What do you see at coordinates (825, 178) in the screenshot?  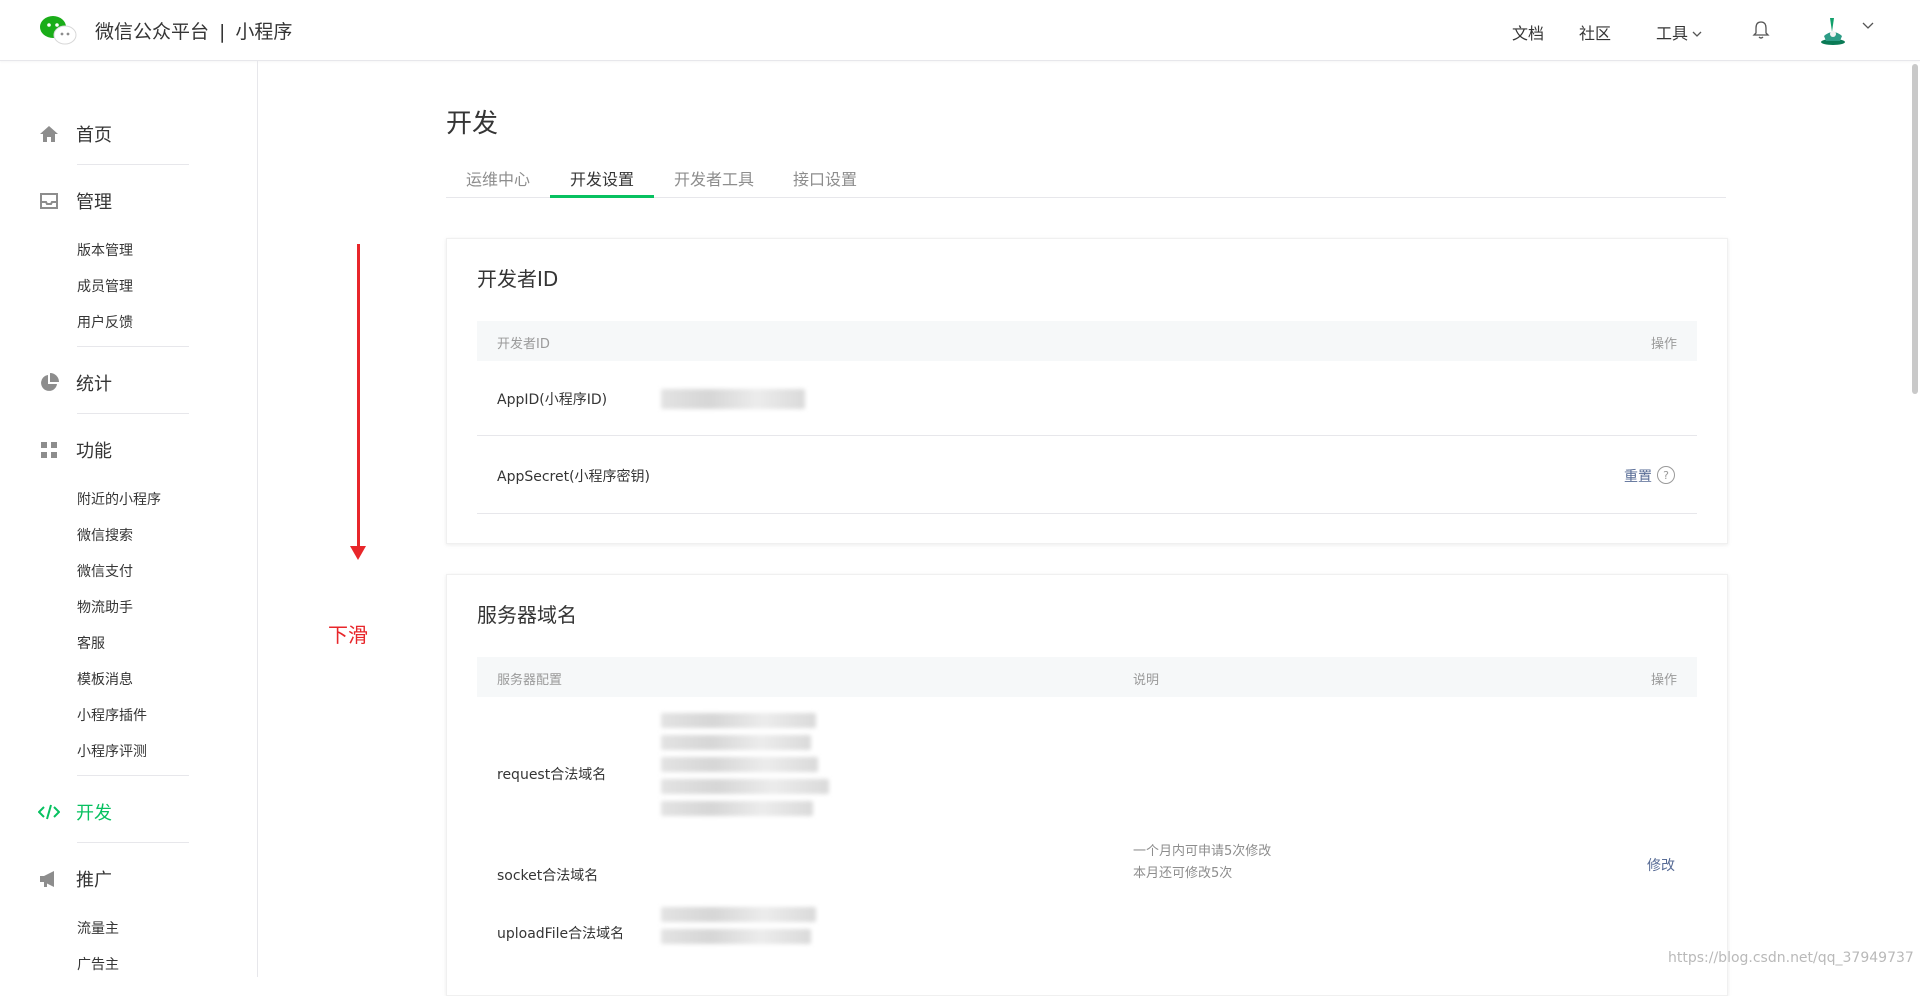 I see `tab-api-settings: 接口设置` at bounding box center [825, 178].